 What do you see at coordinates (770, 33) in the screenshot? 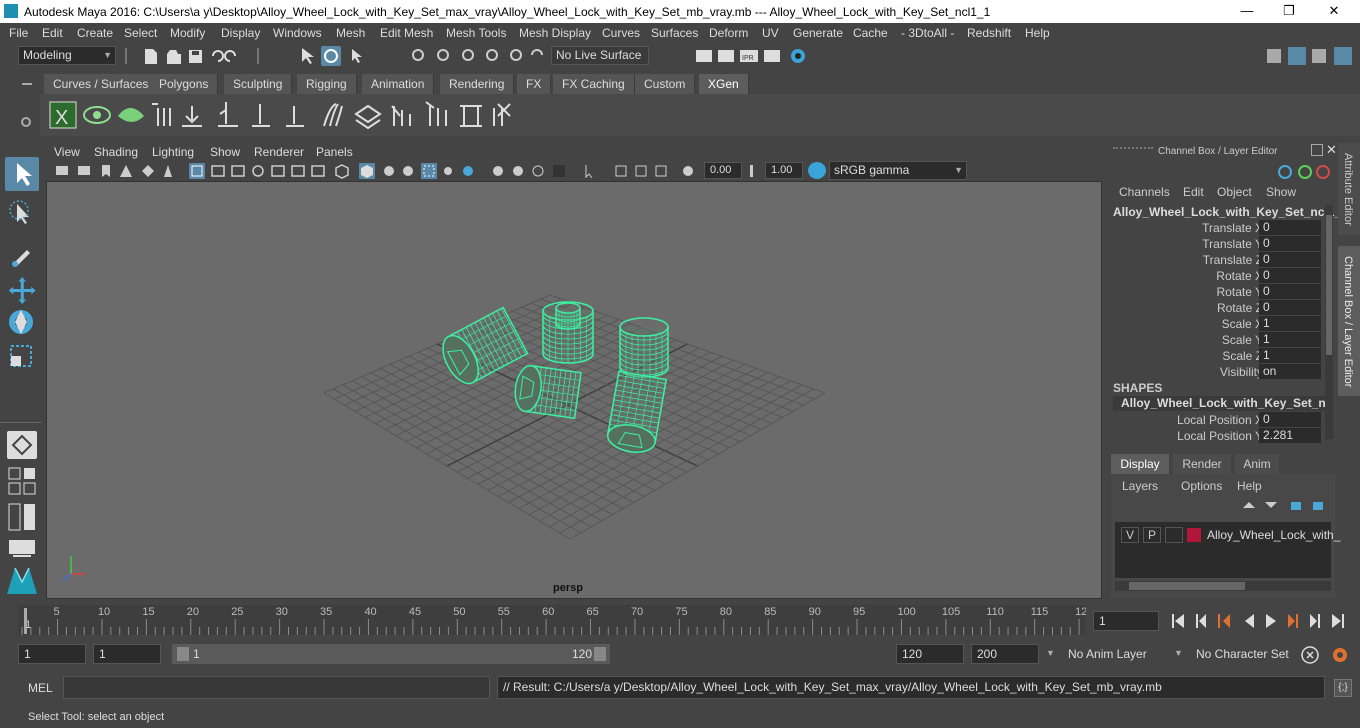
I see `menu-uv: UV` at bounding box center [770, 33].